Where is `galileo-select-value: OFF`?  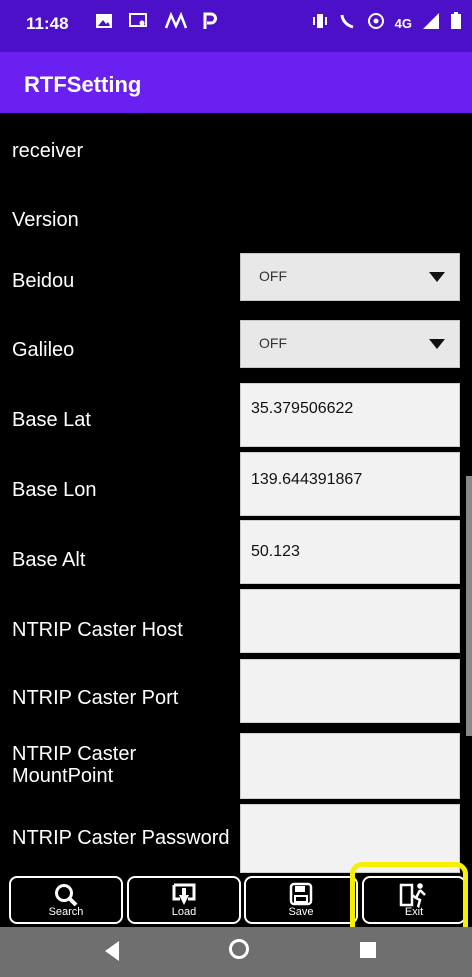 galileo-select-value: OFF is located at coordinates (273, 343).